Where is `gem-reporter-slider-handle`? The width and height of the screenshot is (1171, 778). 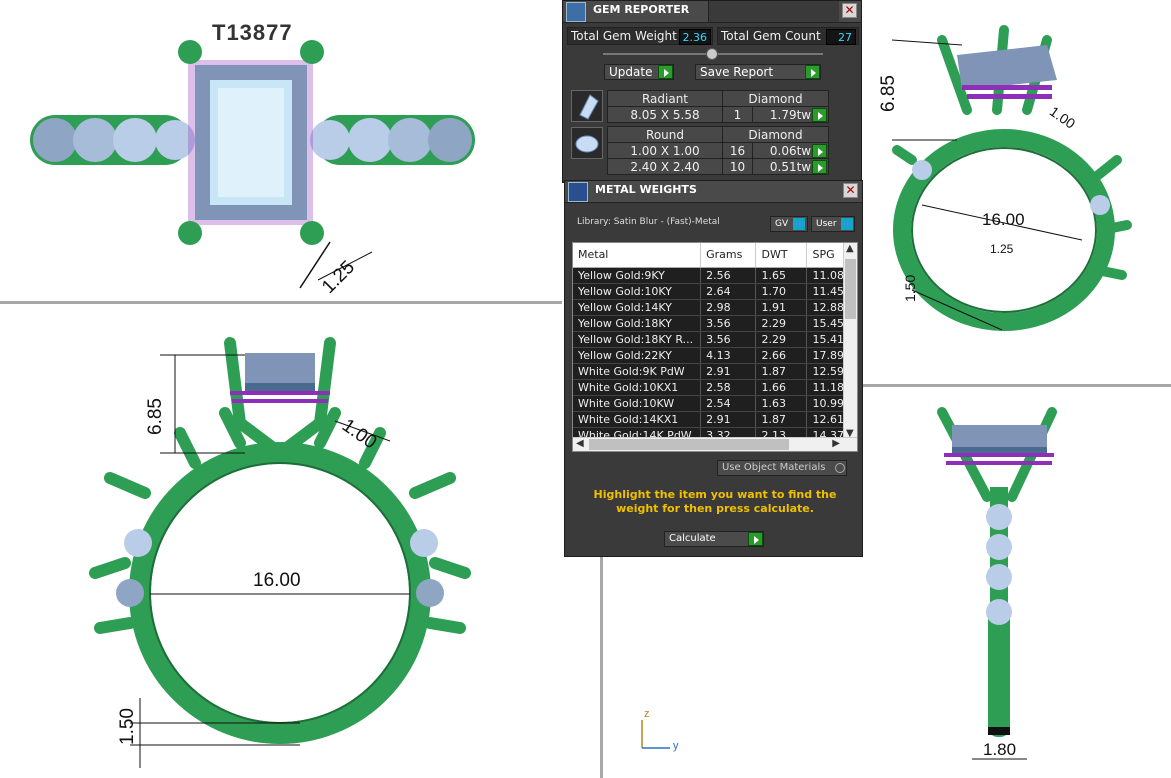 gem-reporter-slider-handle is located at coordinates (712, 54).